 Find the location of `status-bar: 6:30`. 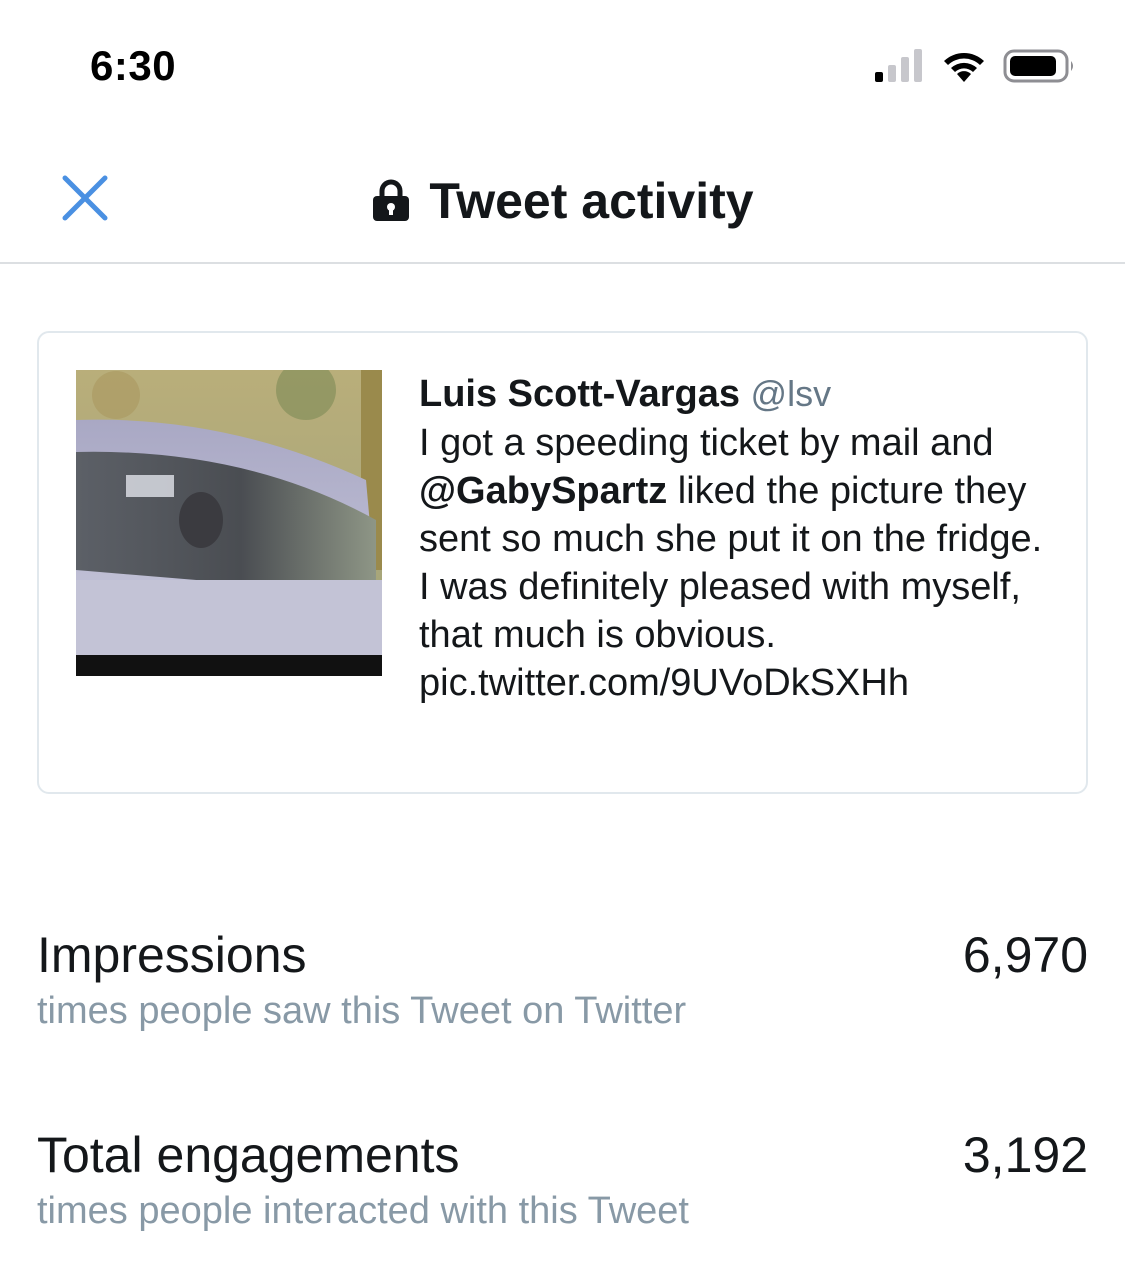

status-bar: 6:30 is located at coordinates (562, 70).